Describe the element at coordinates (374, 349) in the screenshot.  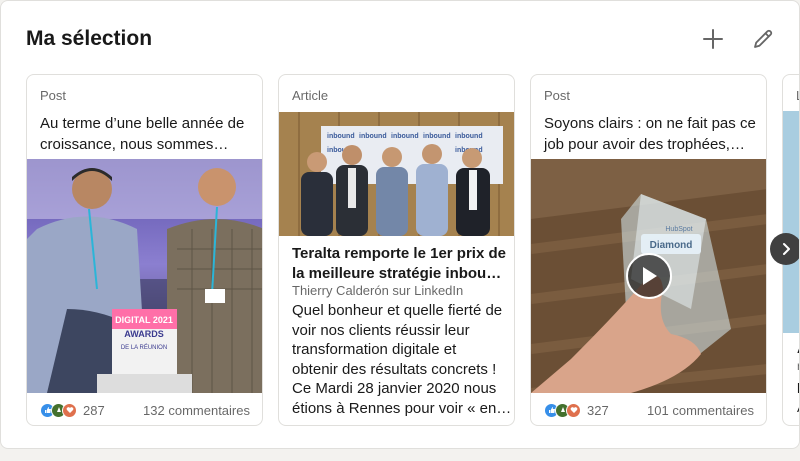
I see `article-body-line: transformation digitale et` at that location.